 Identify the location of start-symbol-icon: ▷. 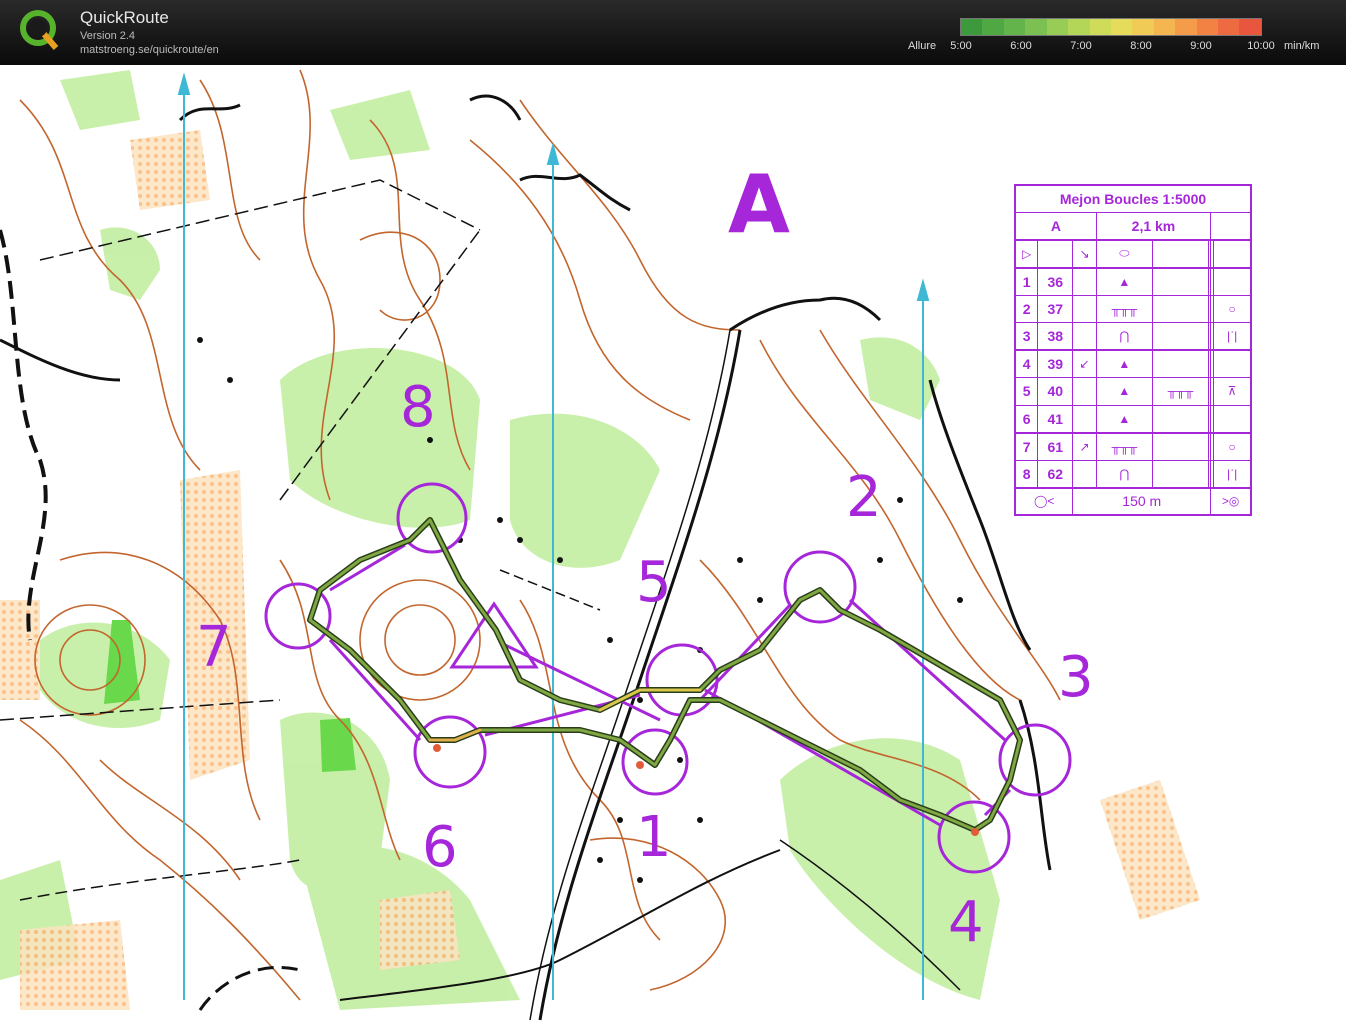
(1026, 253).